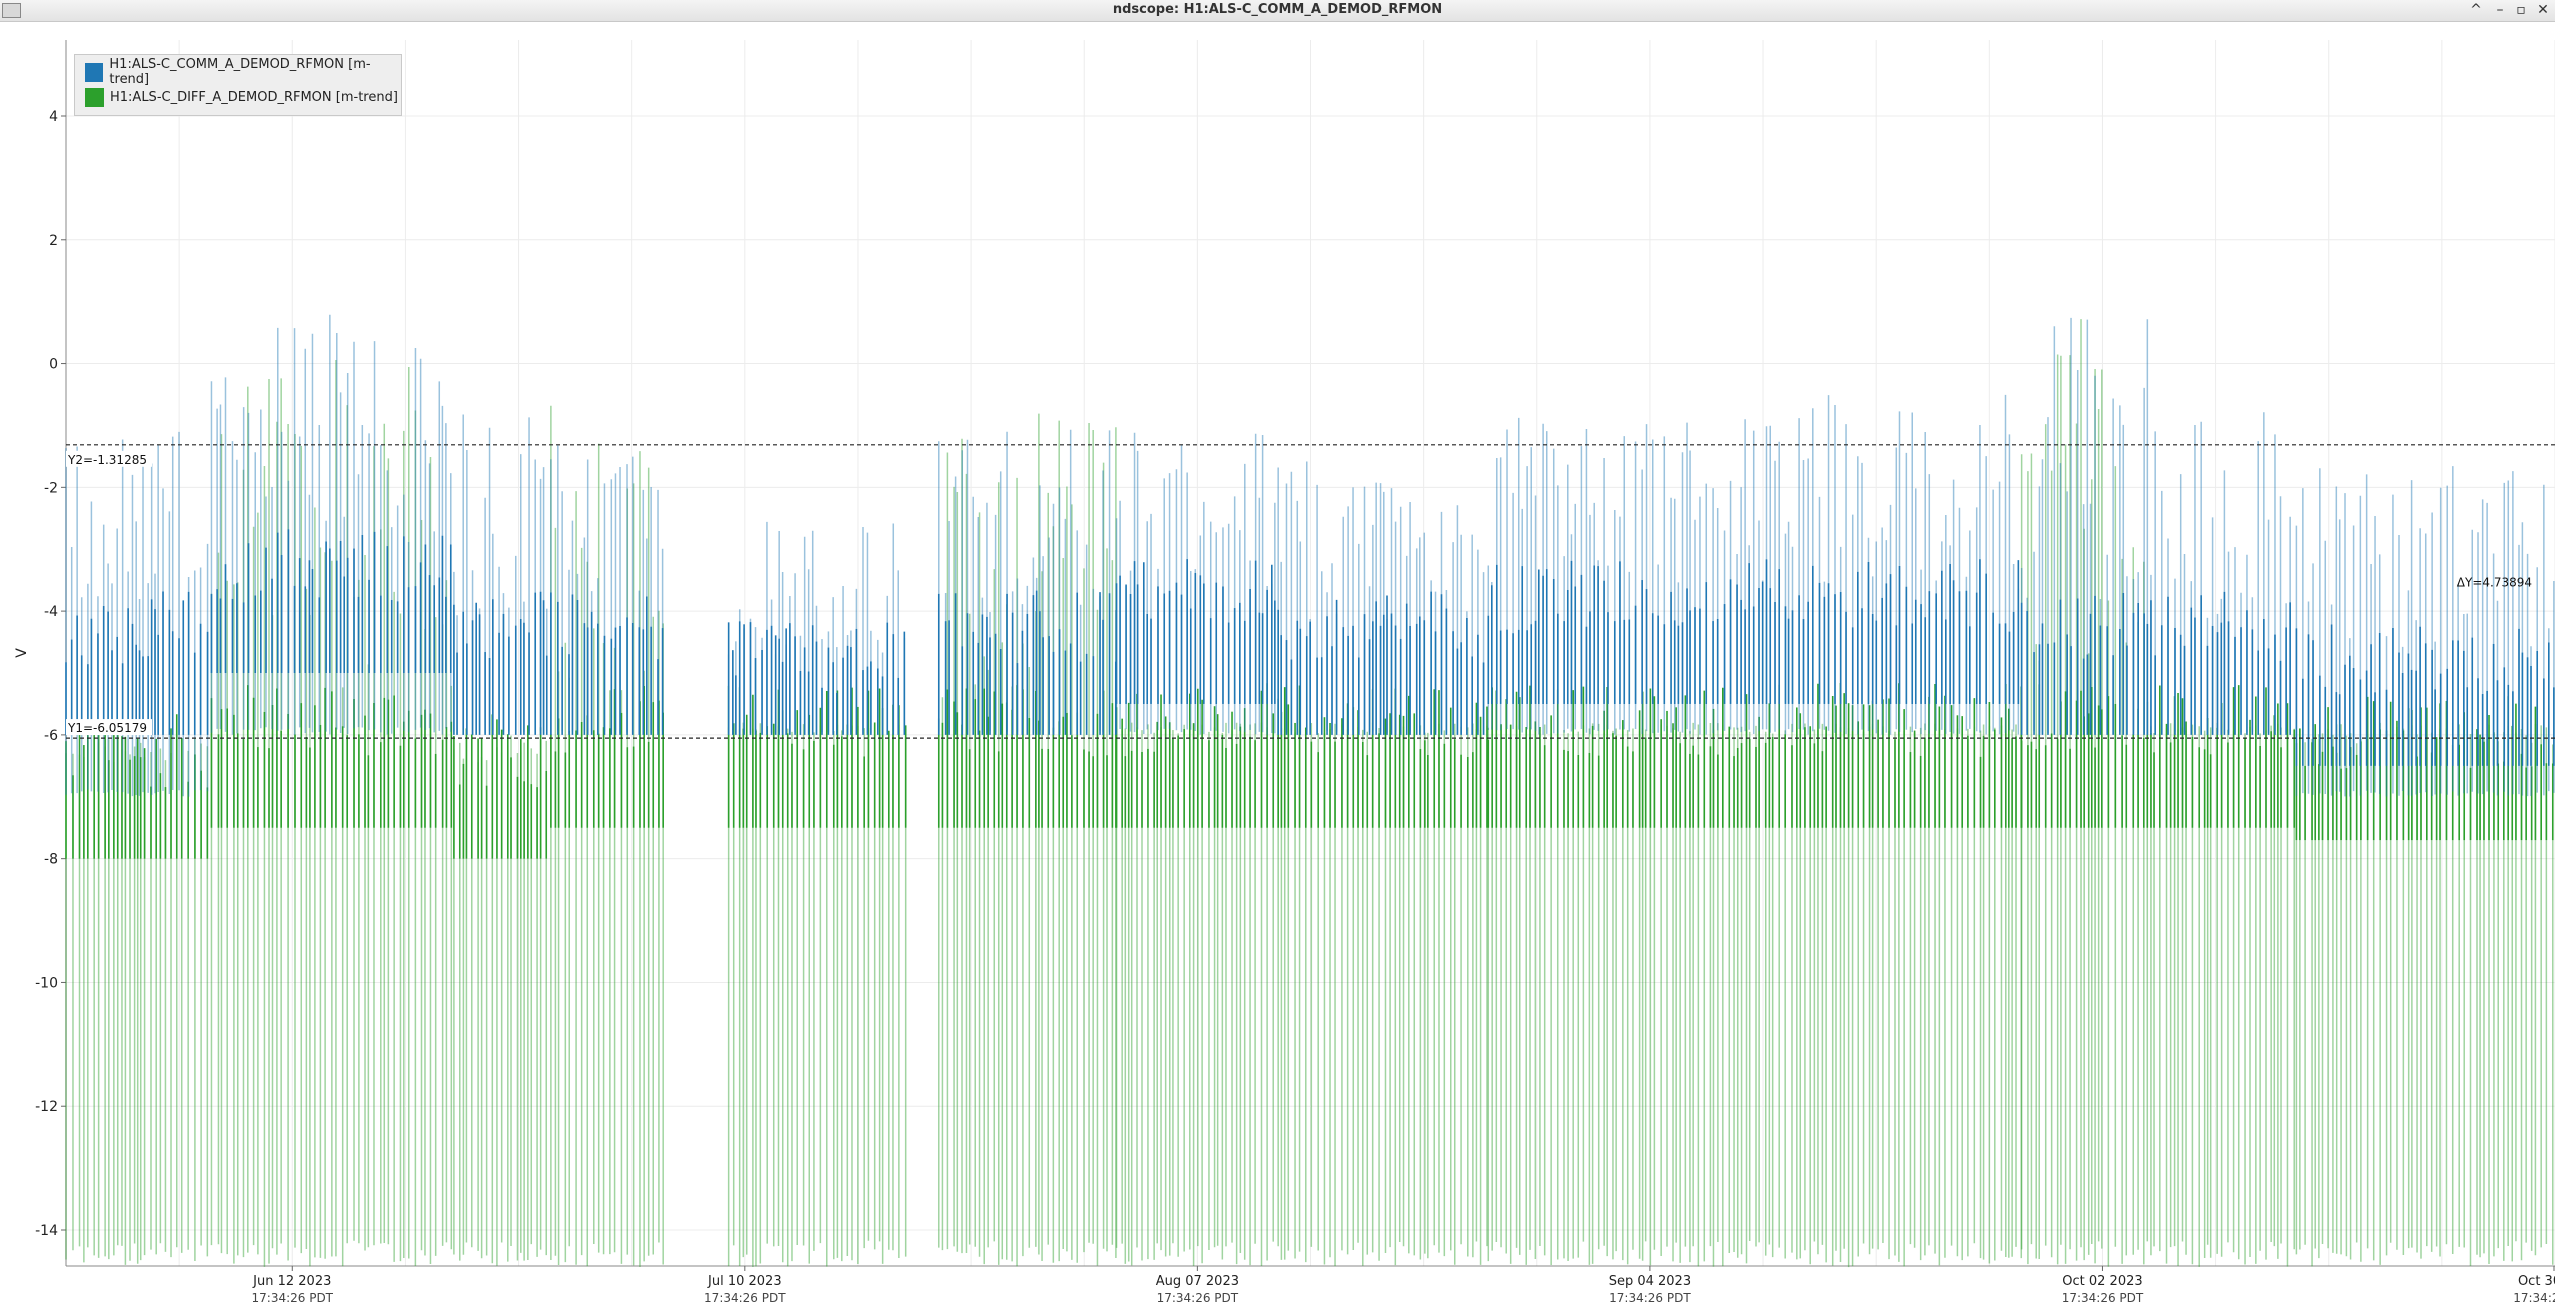 The height and width of the screenshot is (1304, 2555). What do you see at coordinates (2102, 1281) in the screenshot?
I see `x-tick-label: Oct 02 2023` at bounding box center [2102, 1281].